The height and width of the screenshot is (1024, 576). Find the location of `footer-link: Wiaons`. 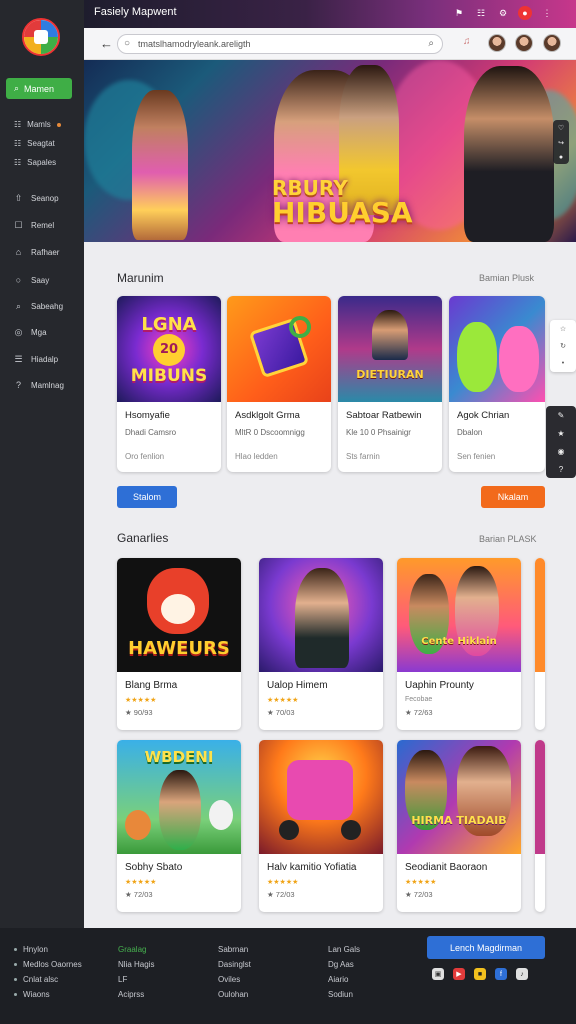

footer-link: Wiaons is located at coordinates (48, 994).